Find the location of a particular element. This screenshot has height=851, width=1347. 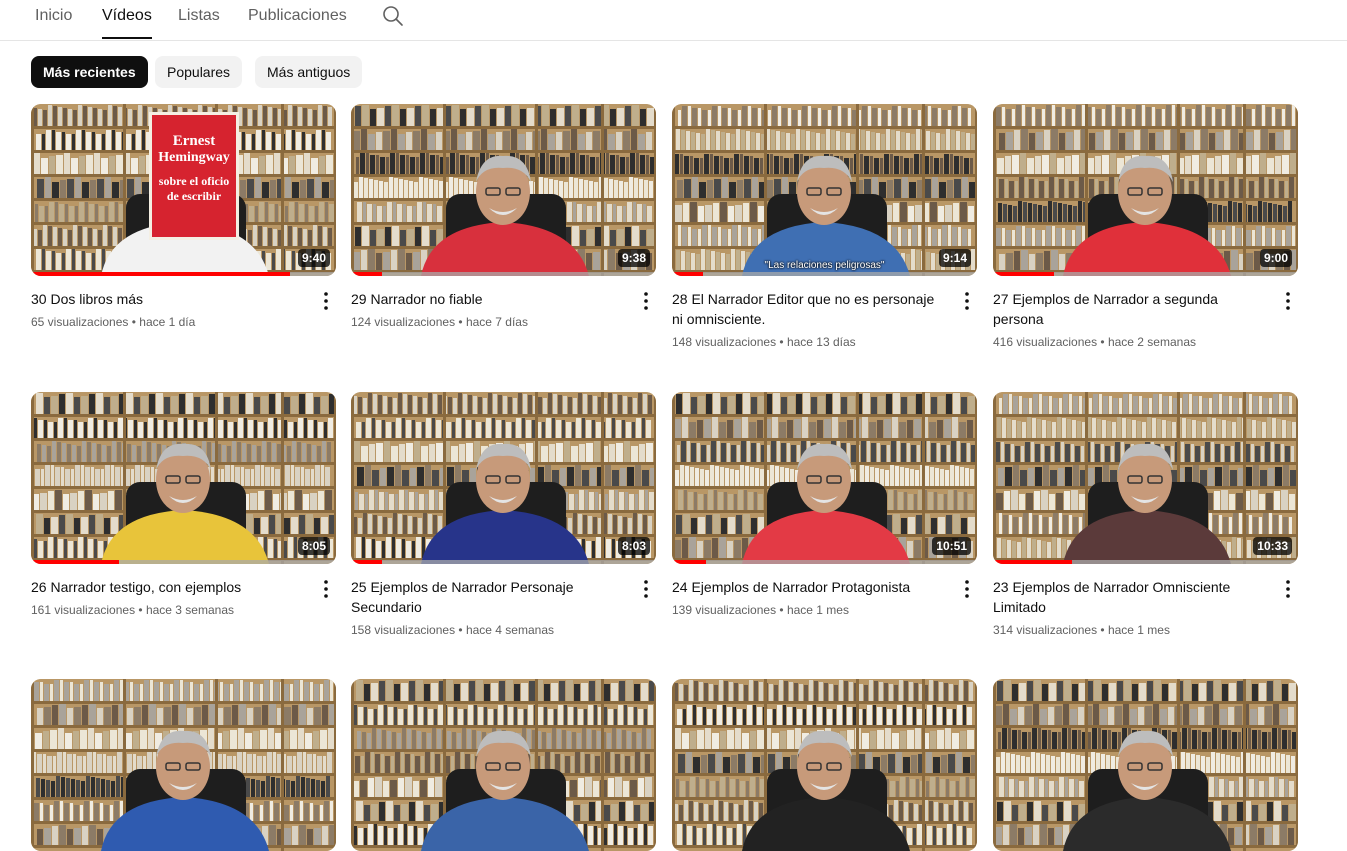

tab-publicaciones: Publicaciones is located at coordinates (297, 19).